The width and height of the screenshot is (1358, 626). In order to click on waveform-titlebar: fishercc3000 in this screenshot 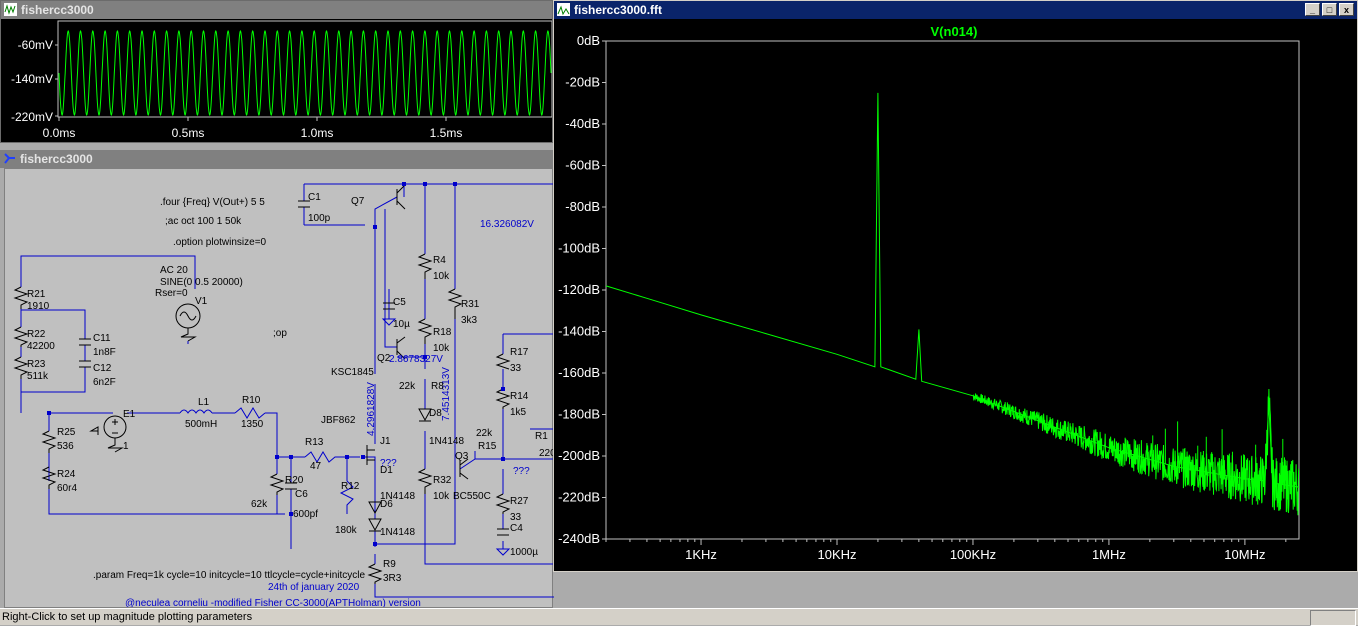, I will do `click(276, 10)`.